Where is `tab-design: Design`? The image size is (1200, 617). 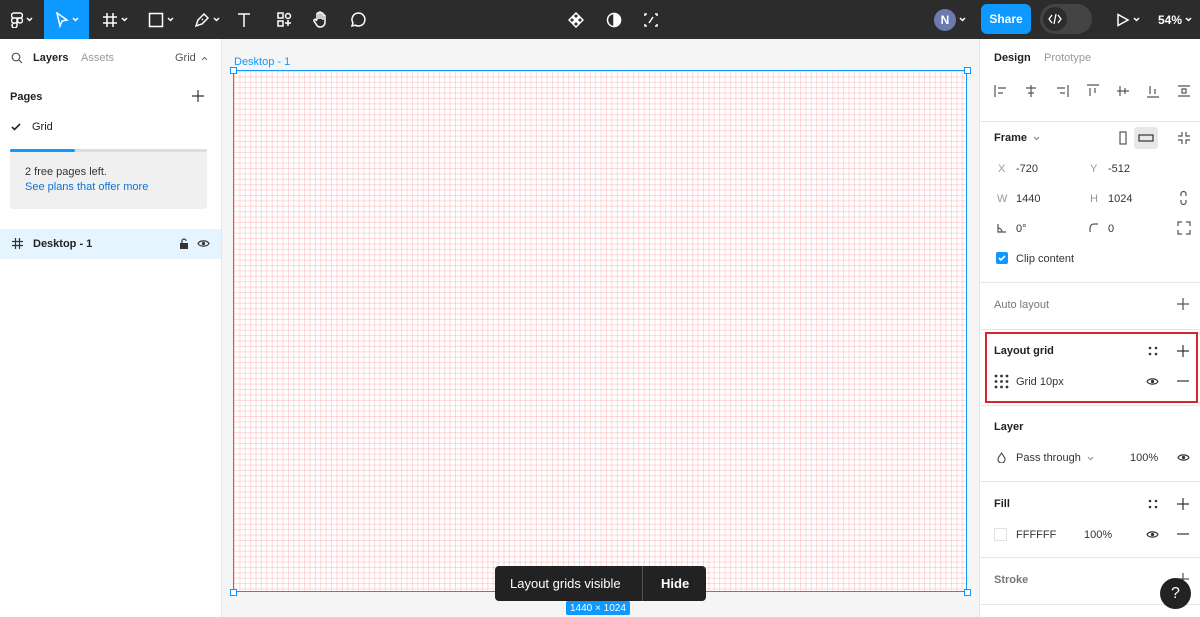
tab-design: Design is located at coordinates (1012, 58).